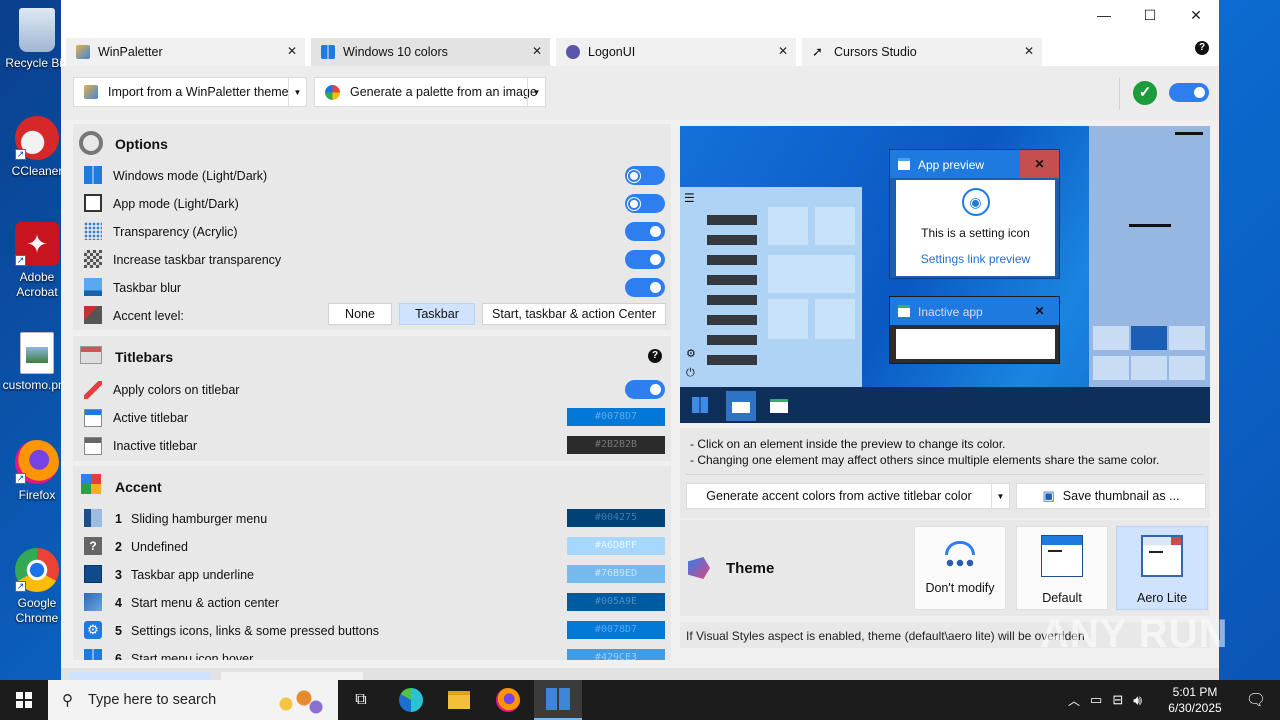 The height and width of the screenshot is (720, 1280). I want to click on acrobat-icon: ✦ ↗, so click(37, 244).